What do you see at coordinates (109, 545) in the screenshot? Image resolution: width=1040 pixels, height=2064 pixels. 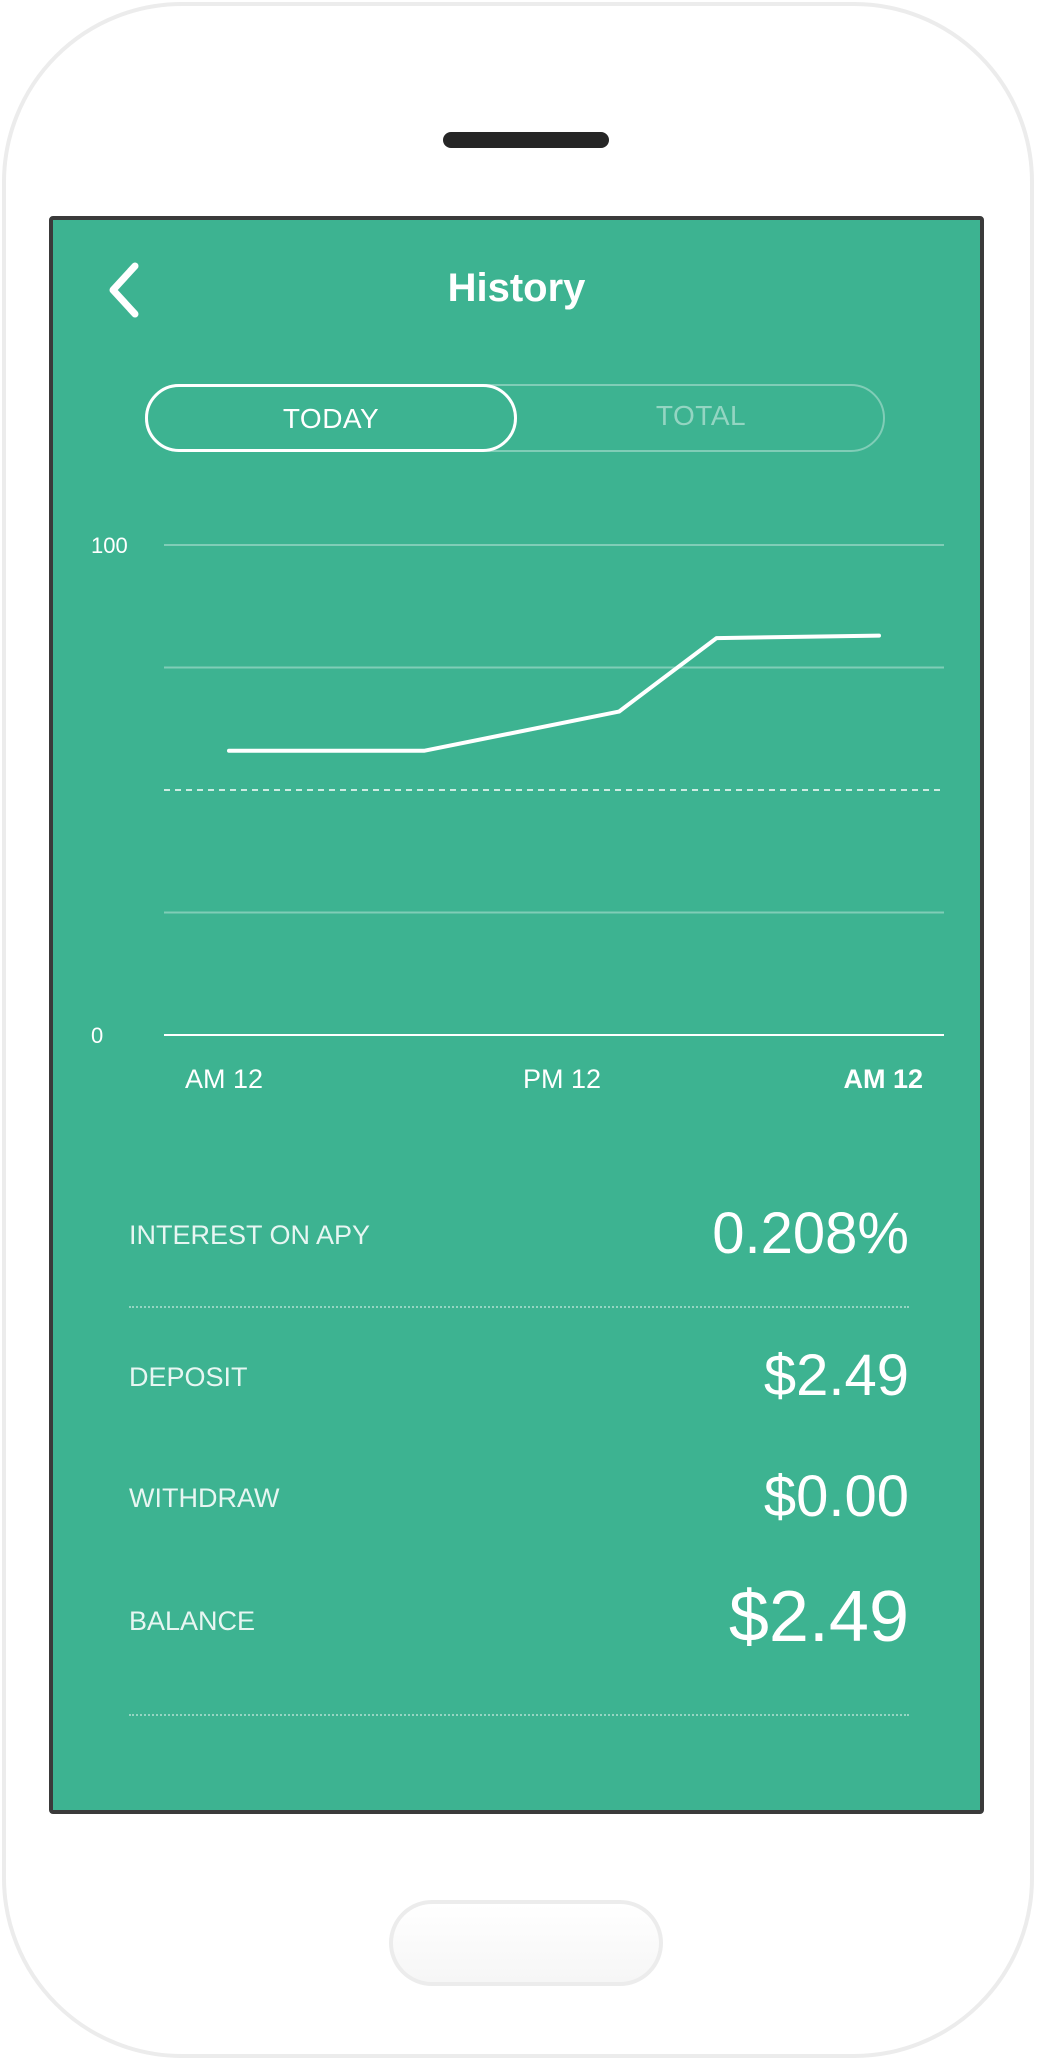 I see `y-tick-label: 100` at bounding box center [109, 545].